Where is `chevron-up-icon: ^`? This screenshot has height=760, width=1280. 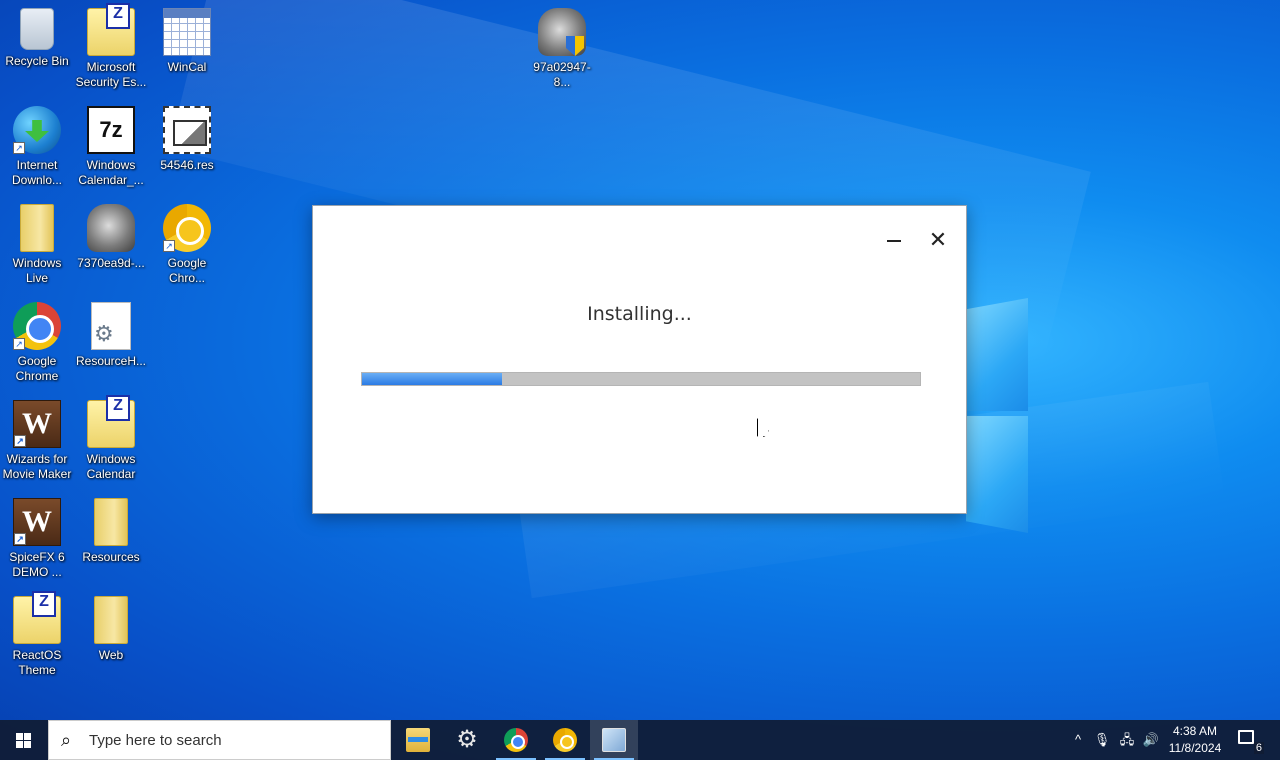
chevron-up-icon: ^ is located at coordinates (1078, 739).